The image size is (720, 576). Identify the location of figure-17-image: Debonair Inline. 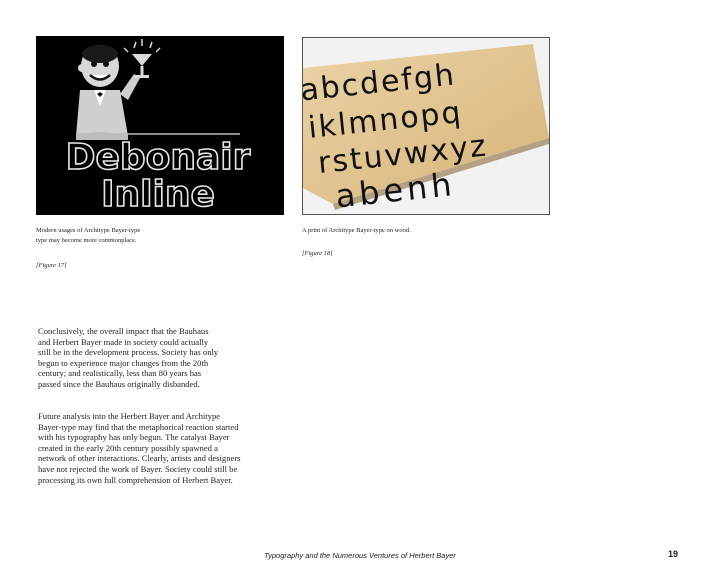
(160, 125).